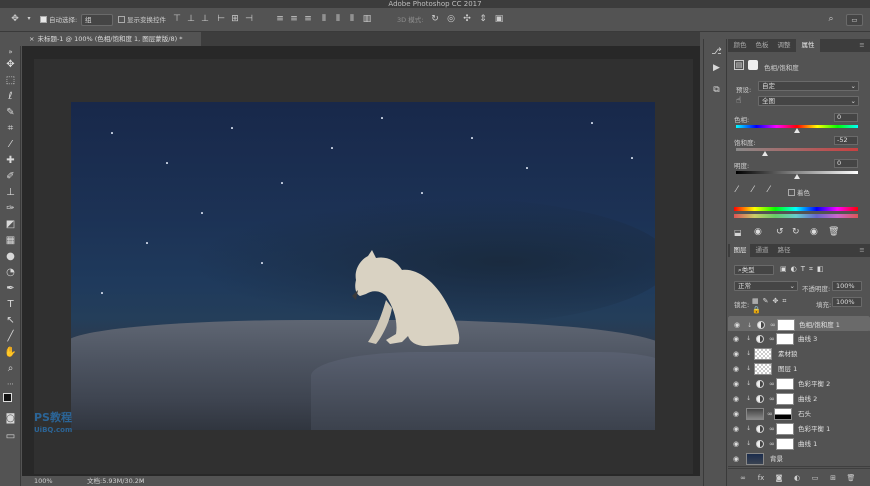 This screenshot has height=486, width=870. Describe the element at coordinates (10, 224) in the screenshot. I see `eraser-tool-icon: ◩` at that location.